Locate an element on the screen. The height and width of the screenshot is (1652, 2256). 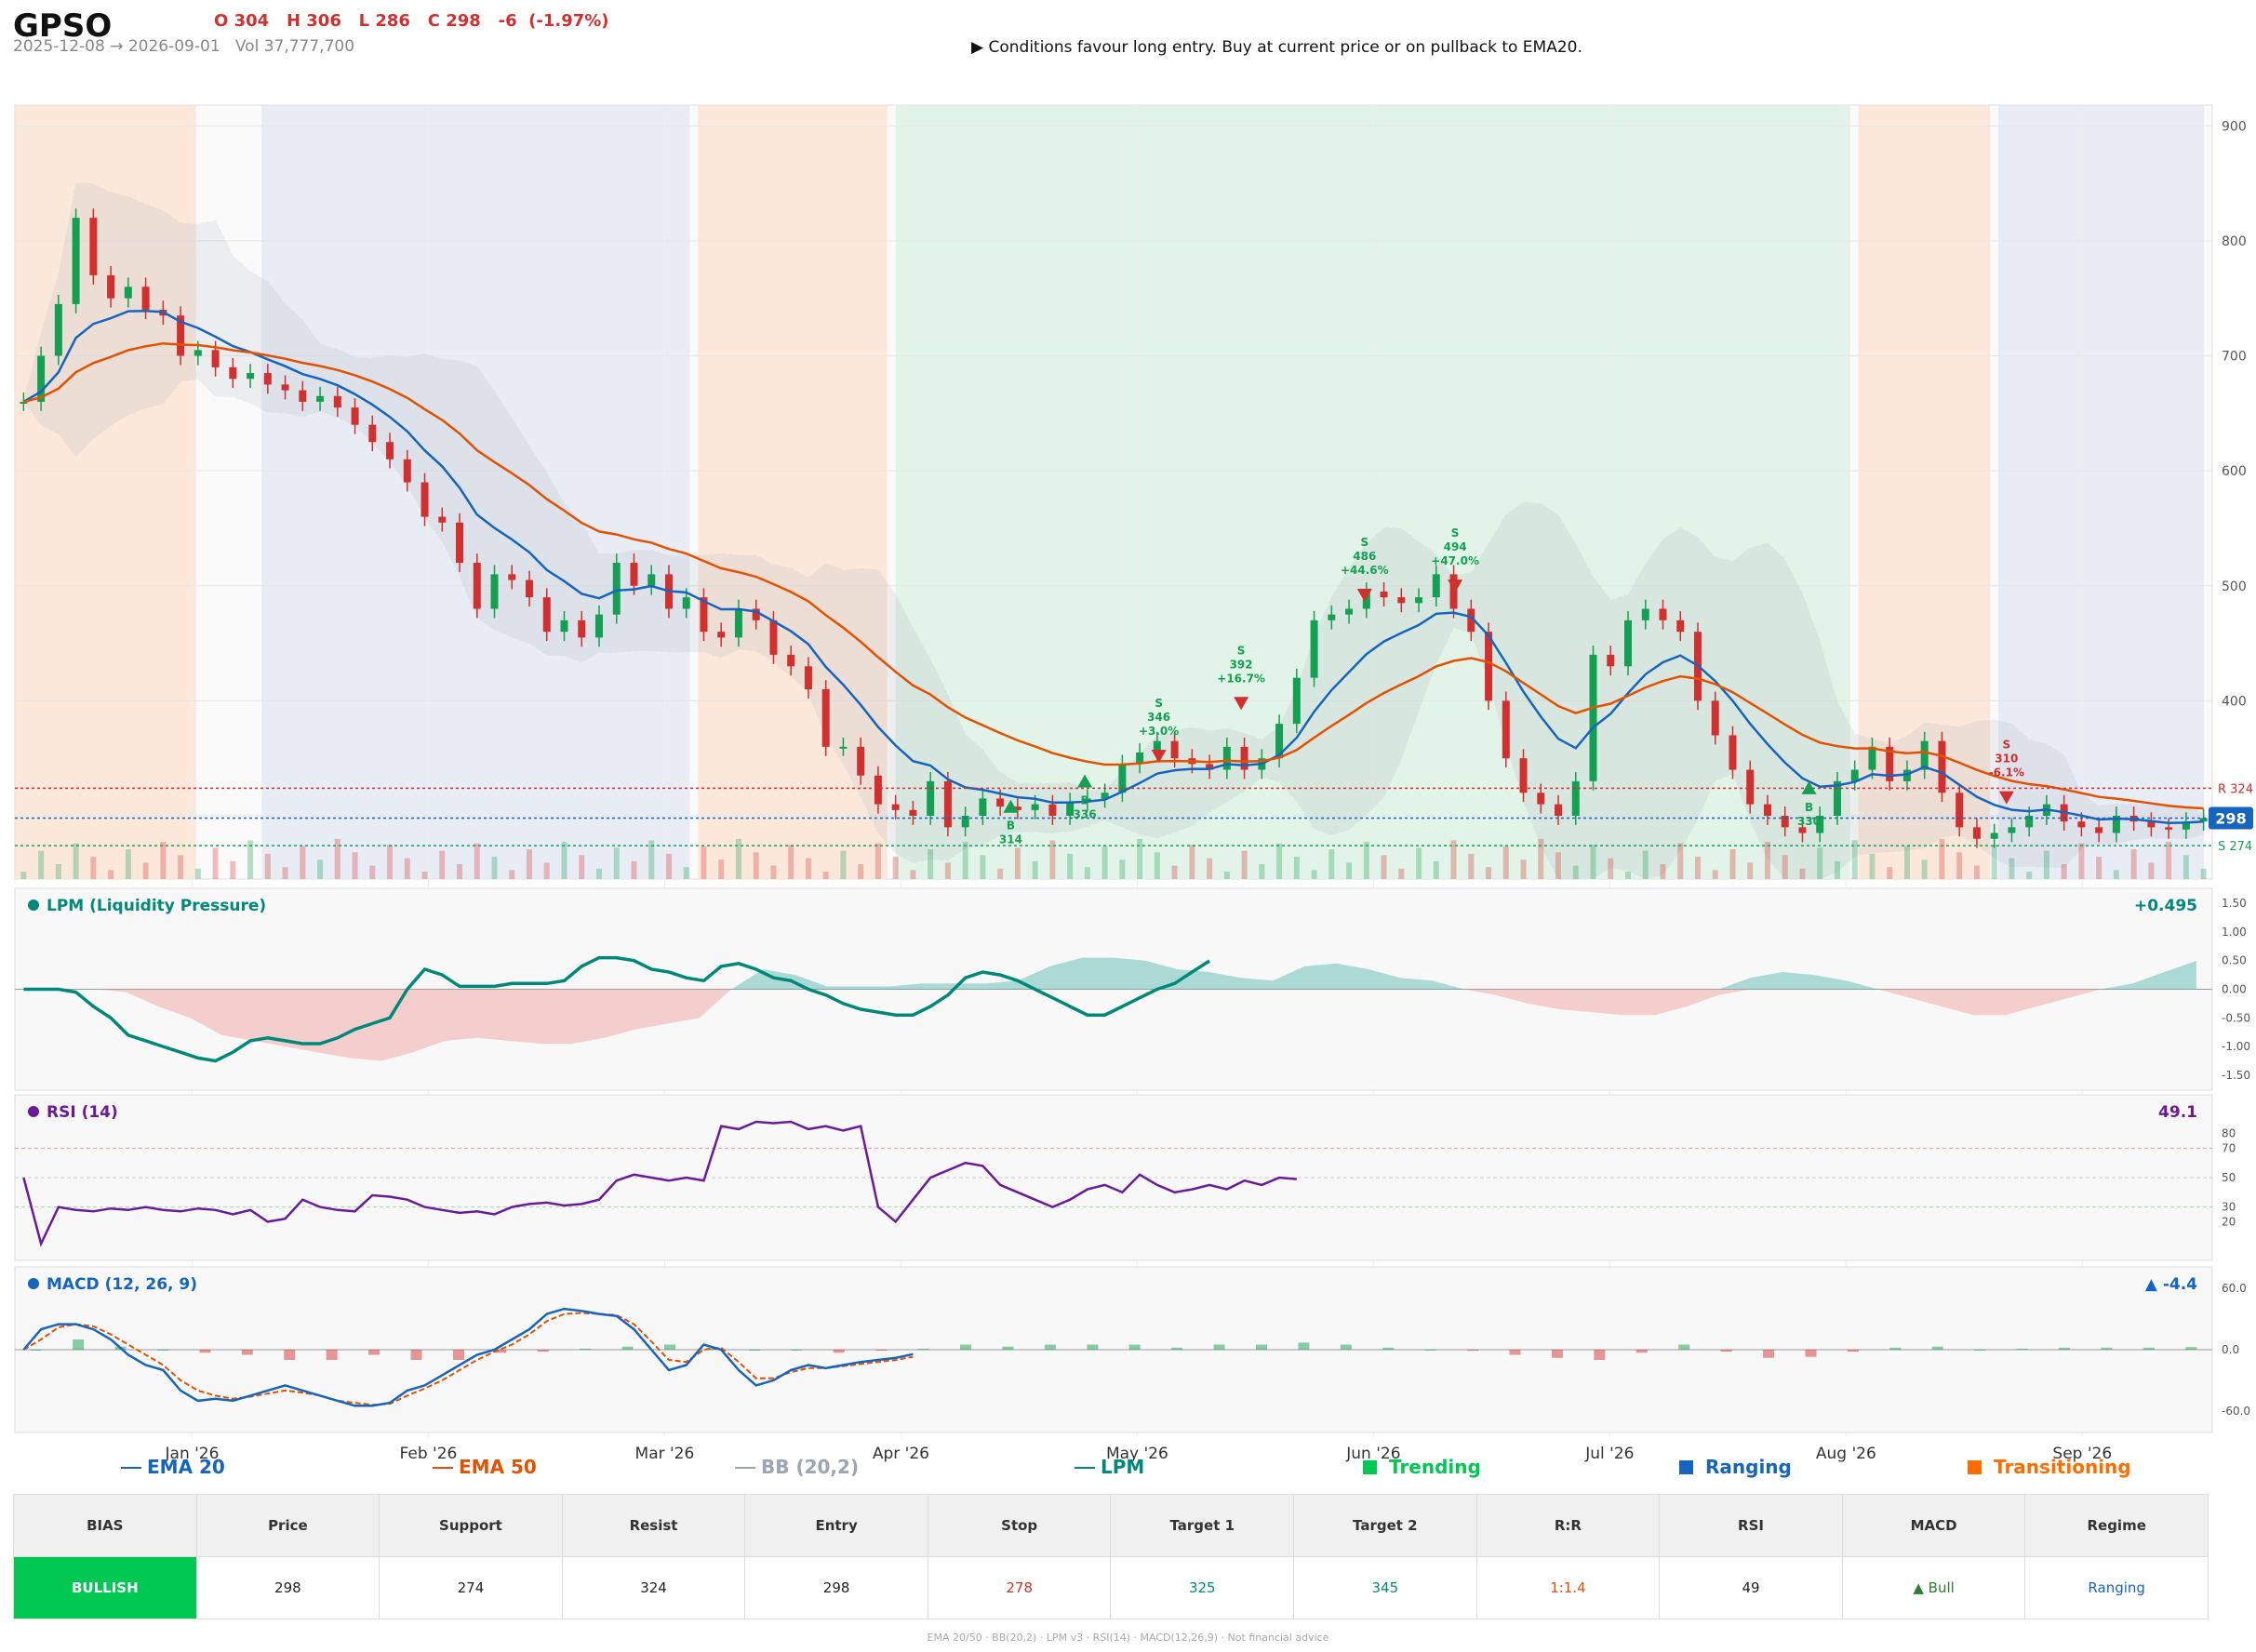
rsi-pane is located at coordinates (1114, 1177).